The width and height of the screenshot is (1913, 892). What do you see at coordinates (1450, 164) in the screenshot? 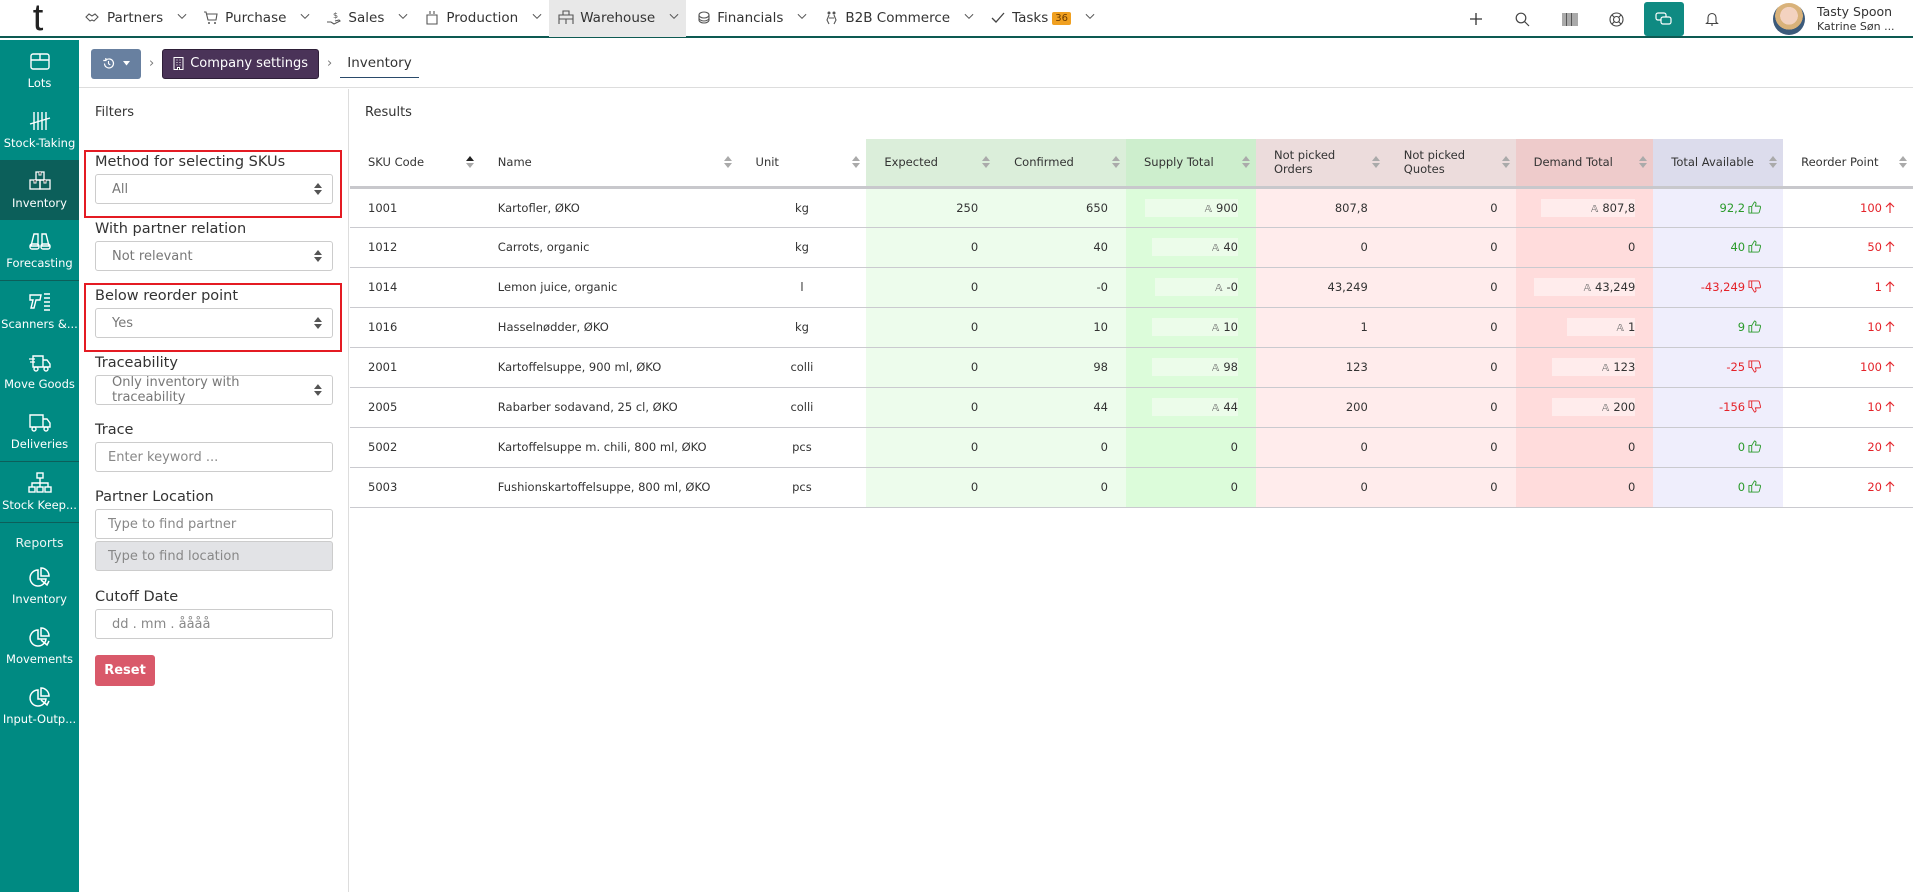
I see `column-header-not-picked-quotes: Not picked Quotes` at bounding box center [1450, 164].